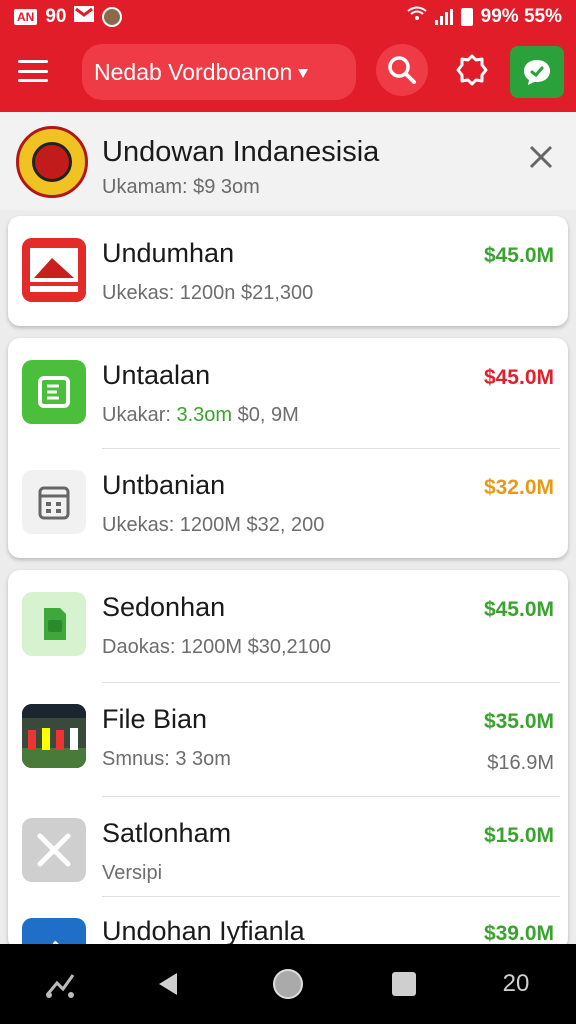 Image resolution: width=576 pixels, height=1024 pixels. Describe the element at coordinates (303, 72) in the screenshot. I see `dropdown-icon` at that location.